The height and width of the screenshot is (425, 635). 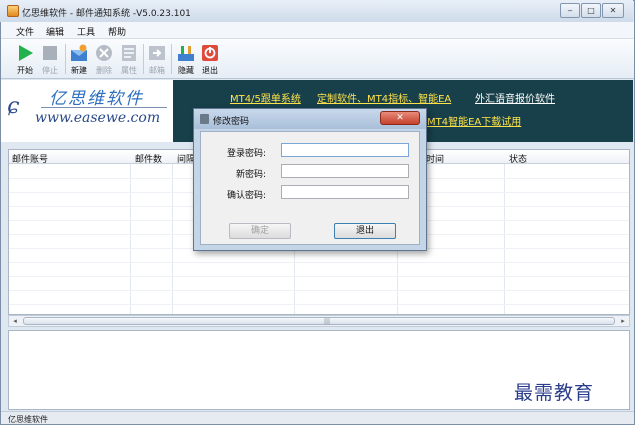 I want to click on lock-icon, so click(x=204, y=119).